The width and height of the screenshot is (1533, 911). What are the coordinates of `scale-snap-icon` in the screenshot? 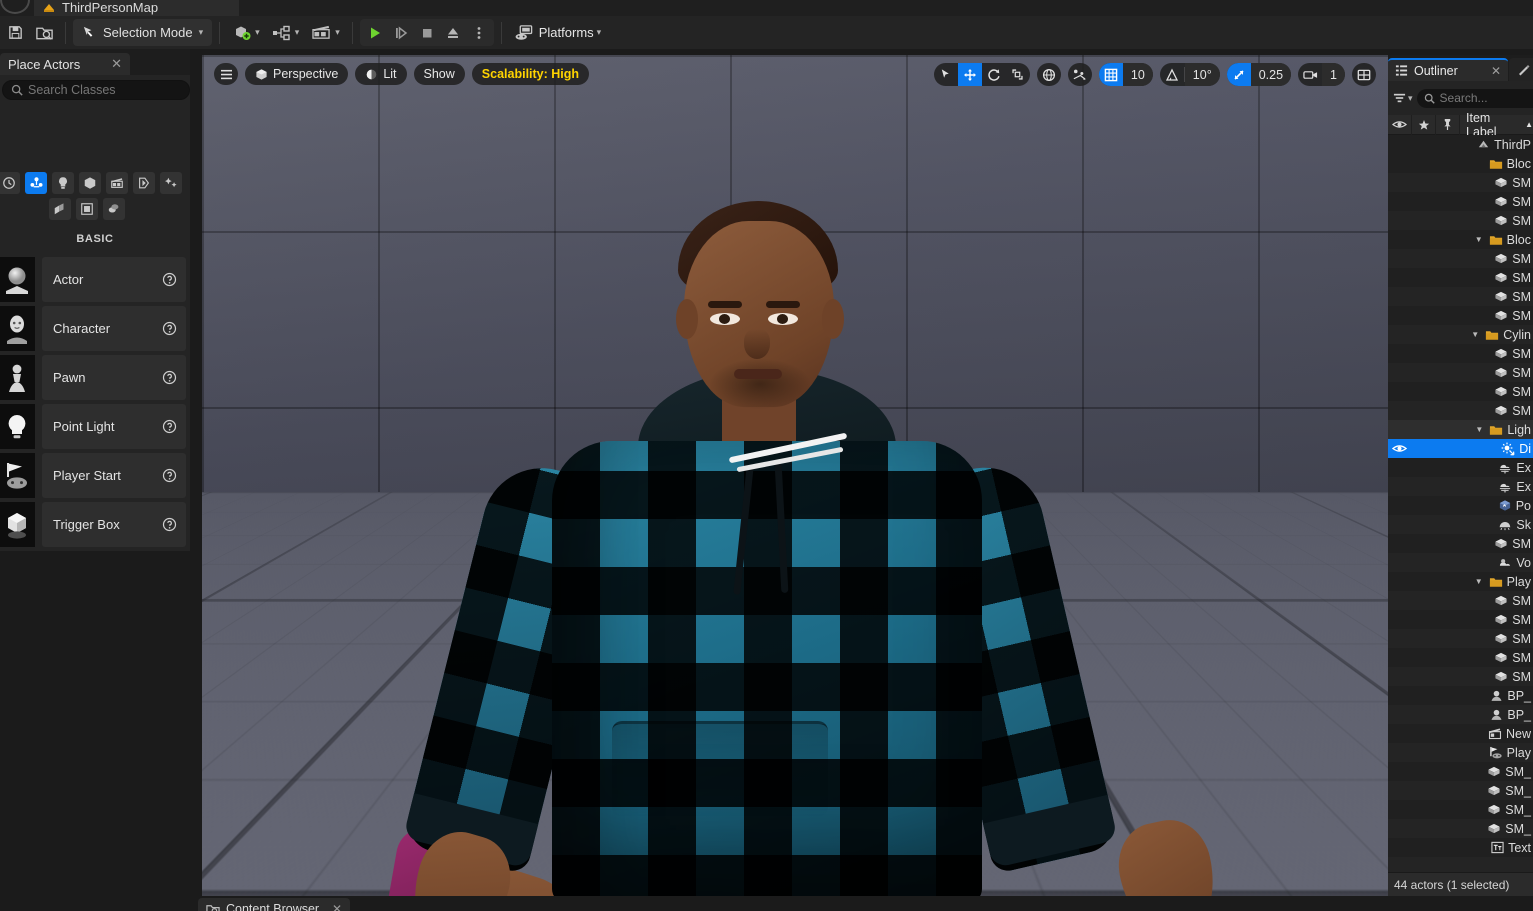 It's located at (1238, 74).